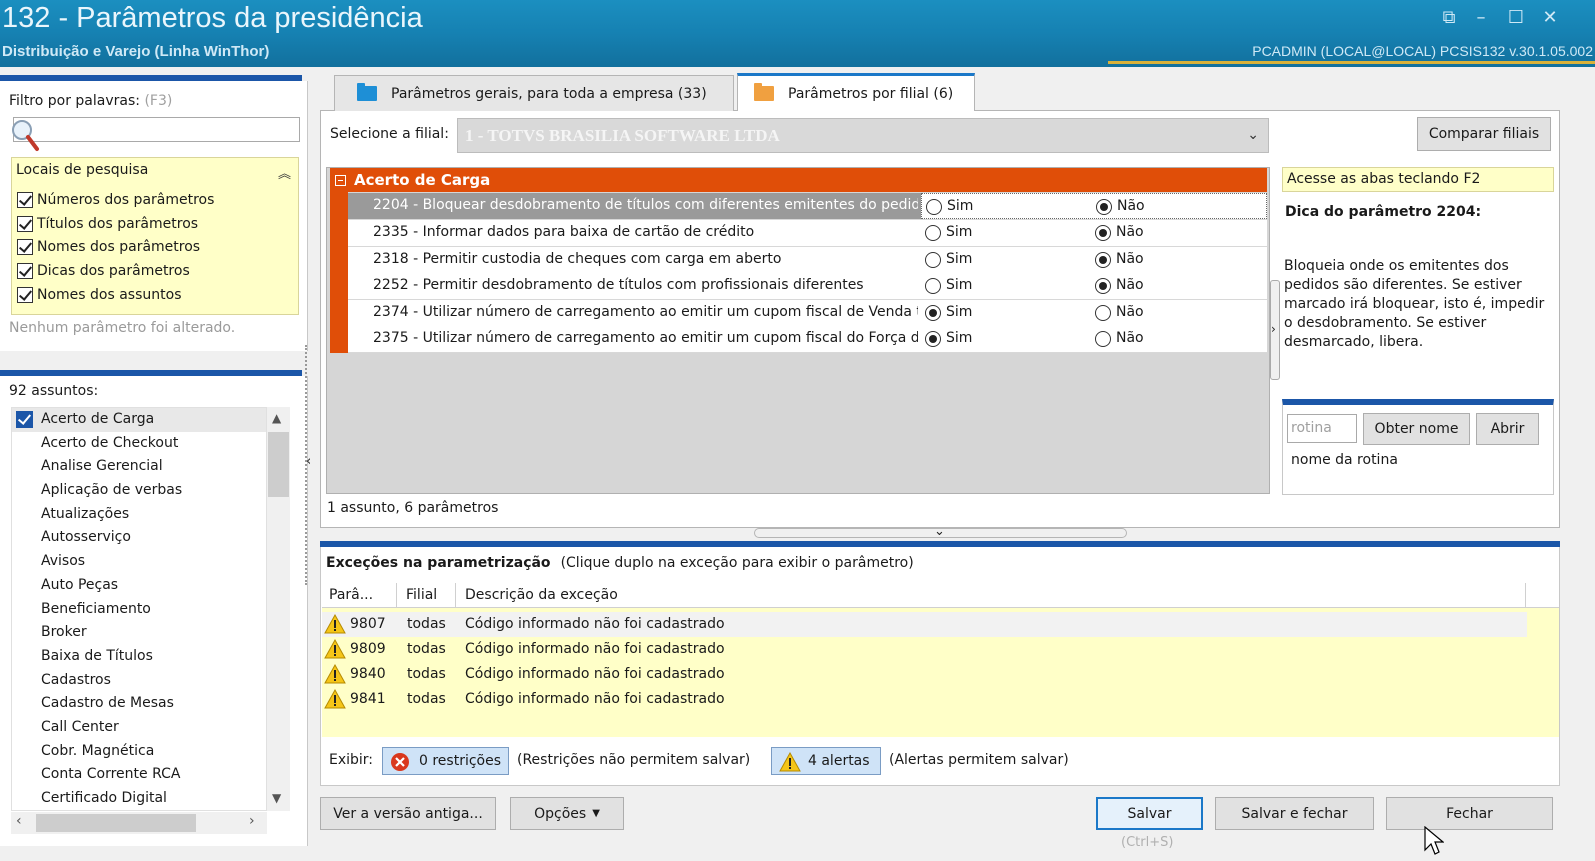 The image size is (1595, 861). I want to click on subject-item: Atualizações, so click(139, 515).